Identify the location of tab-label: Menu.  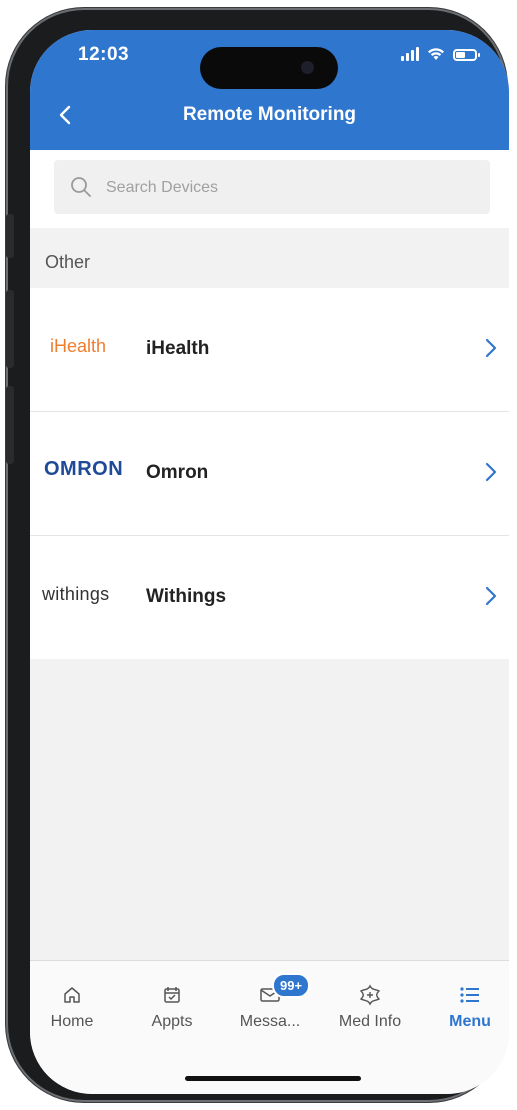
(470, 1021).